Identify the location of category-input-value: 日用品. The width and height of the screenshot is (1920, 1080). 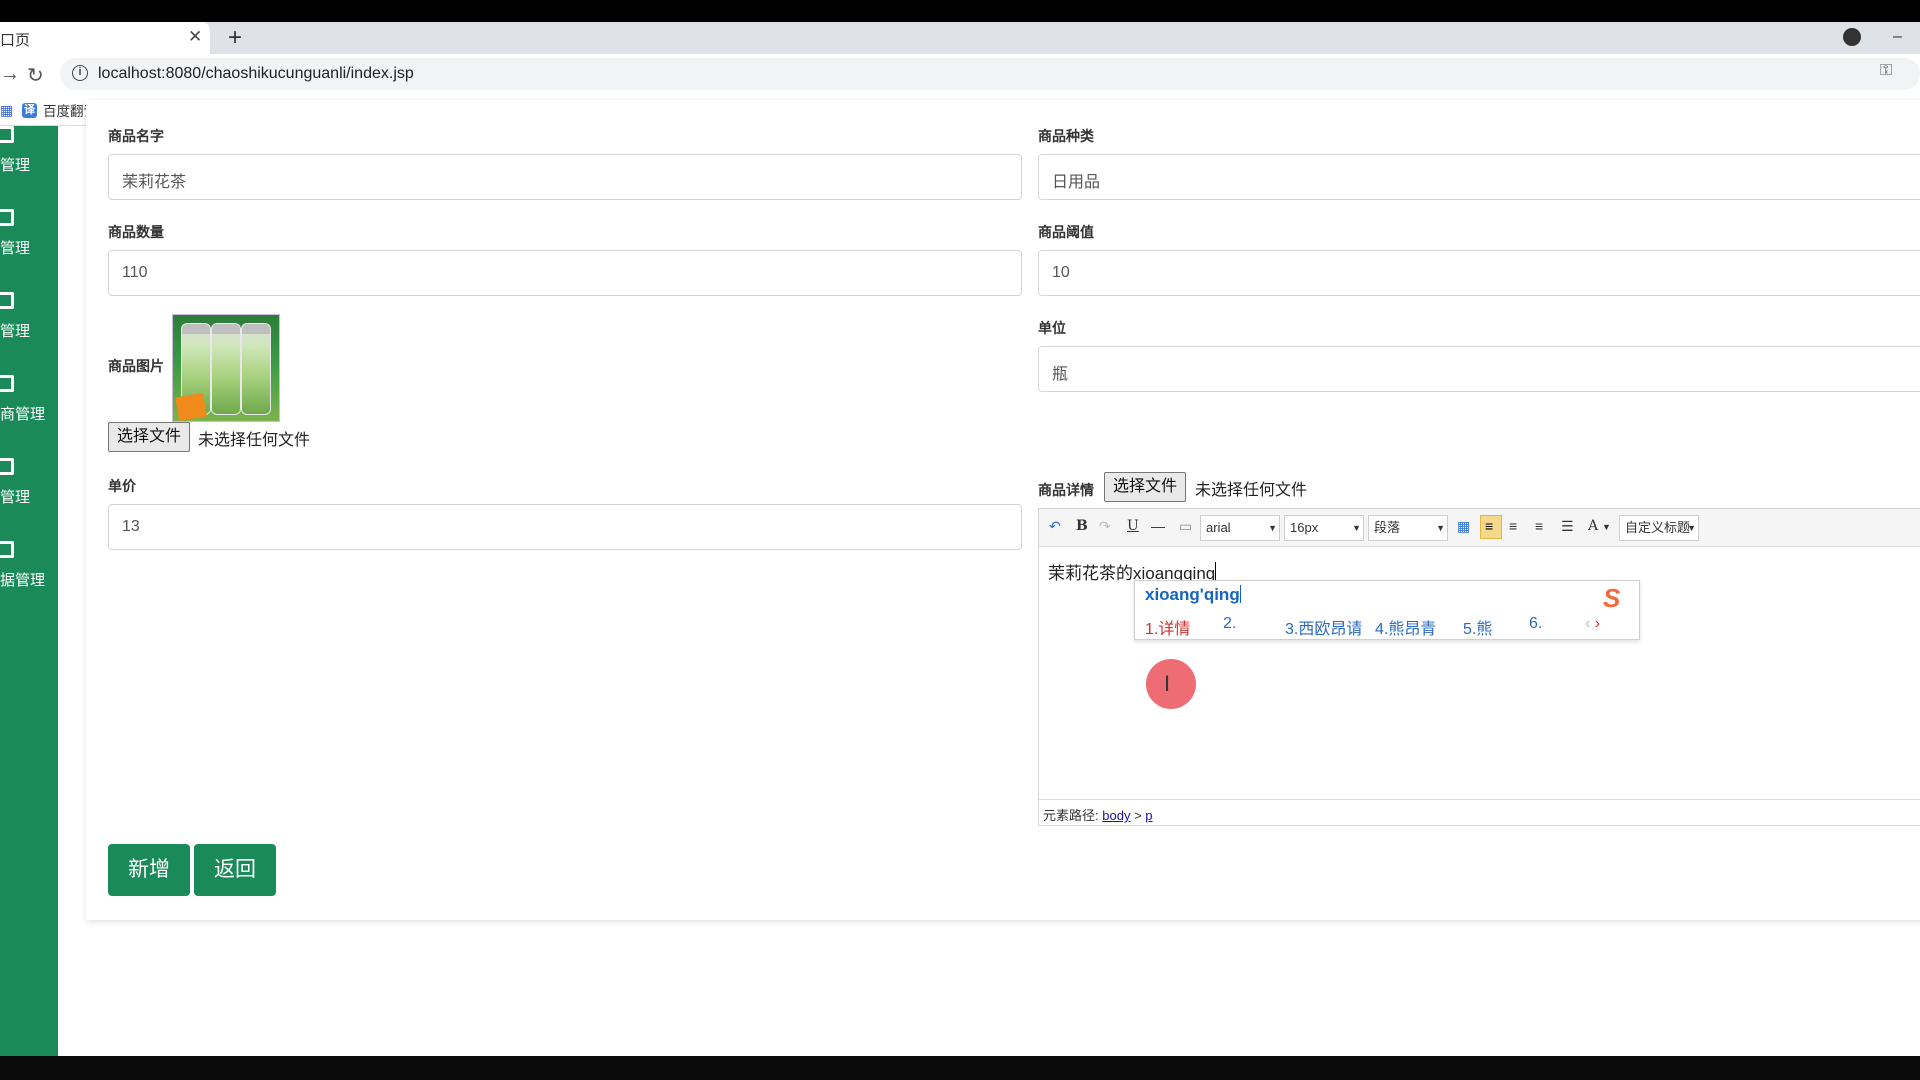
(1076, 182).